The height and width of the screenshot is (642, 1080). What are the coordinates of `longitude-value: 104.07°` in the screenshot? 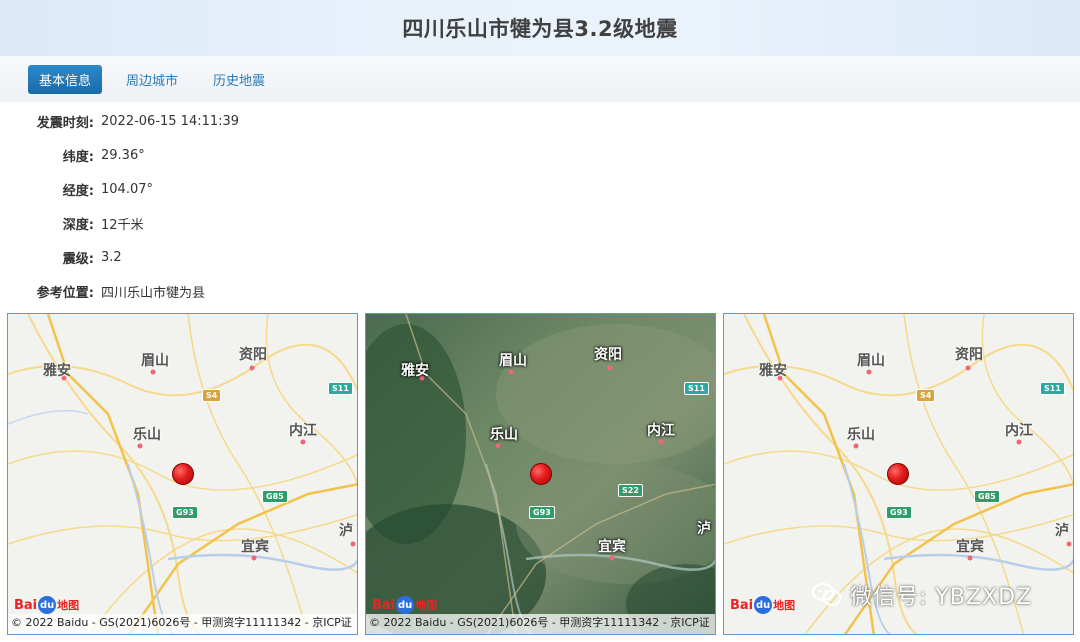 It's located at (127, 189).